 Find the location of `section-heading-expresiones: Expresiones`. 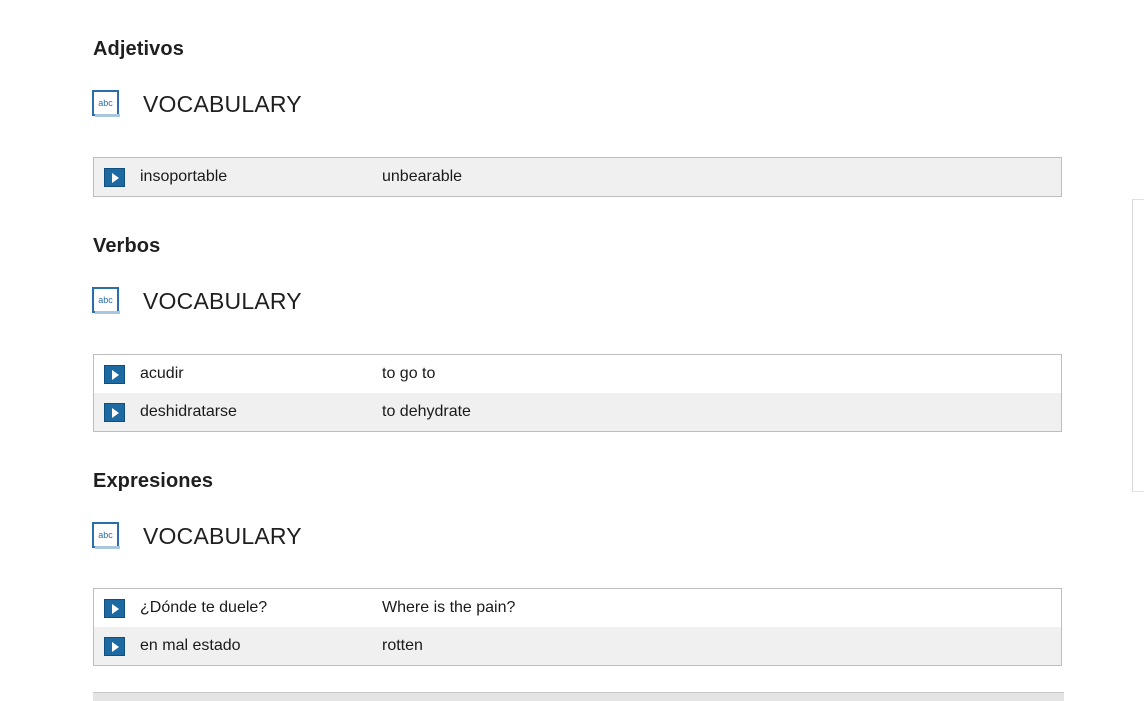

section-heading-expresiones: Expresiones is located at coordinates (153, 481).